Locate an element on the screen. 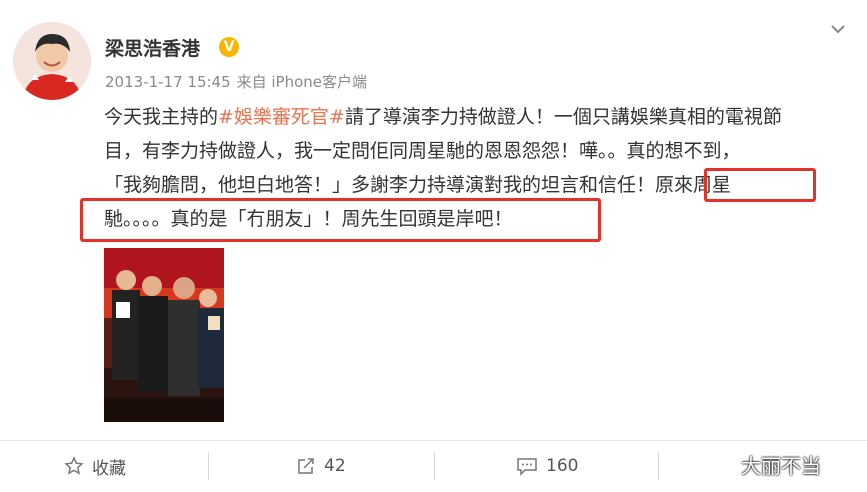 This screenshot has height=492, width=867. repost-count: 42 is located at coordinates (335, 466).